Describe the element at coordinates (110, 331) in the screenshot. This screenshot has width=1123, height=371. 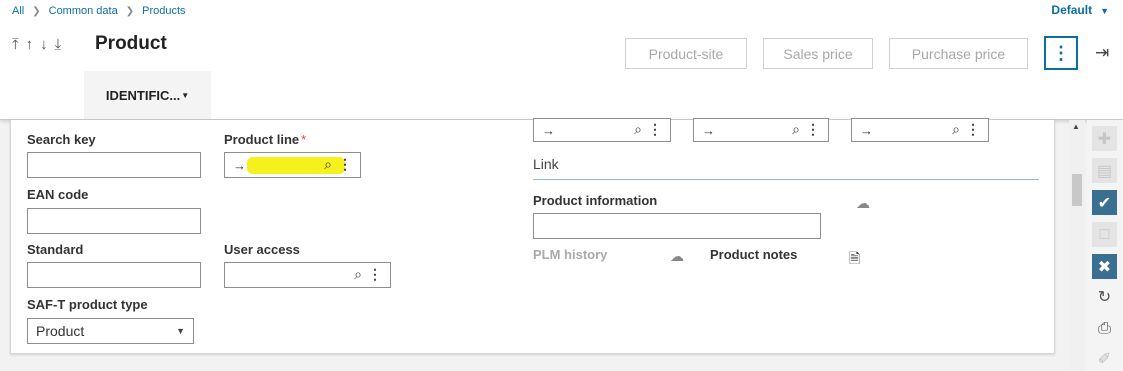
I see `saft-product-type-select: Product ▼` at that location.